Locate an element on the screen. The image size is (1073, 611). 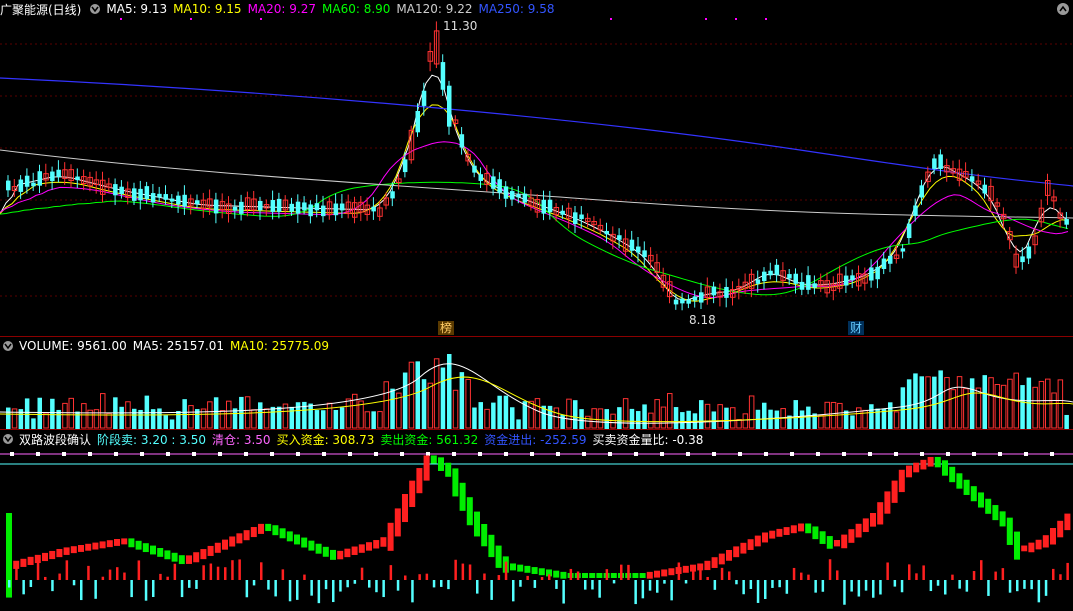
rank-tag: 榜 is located at coordinates (446, 328).